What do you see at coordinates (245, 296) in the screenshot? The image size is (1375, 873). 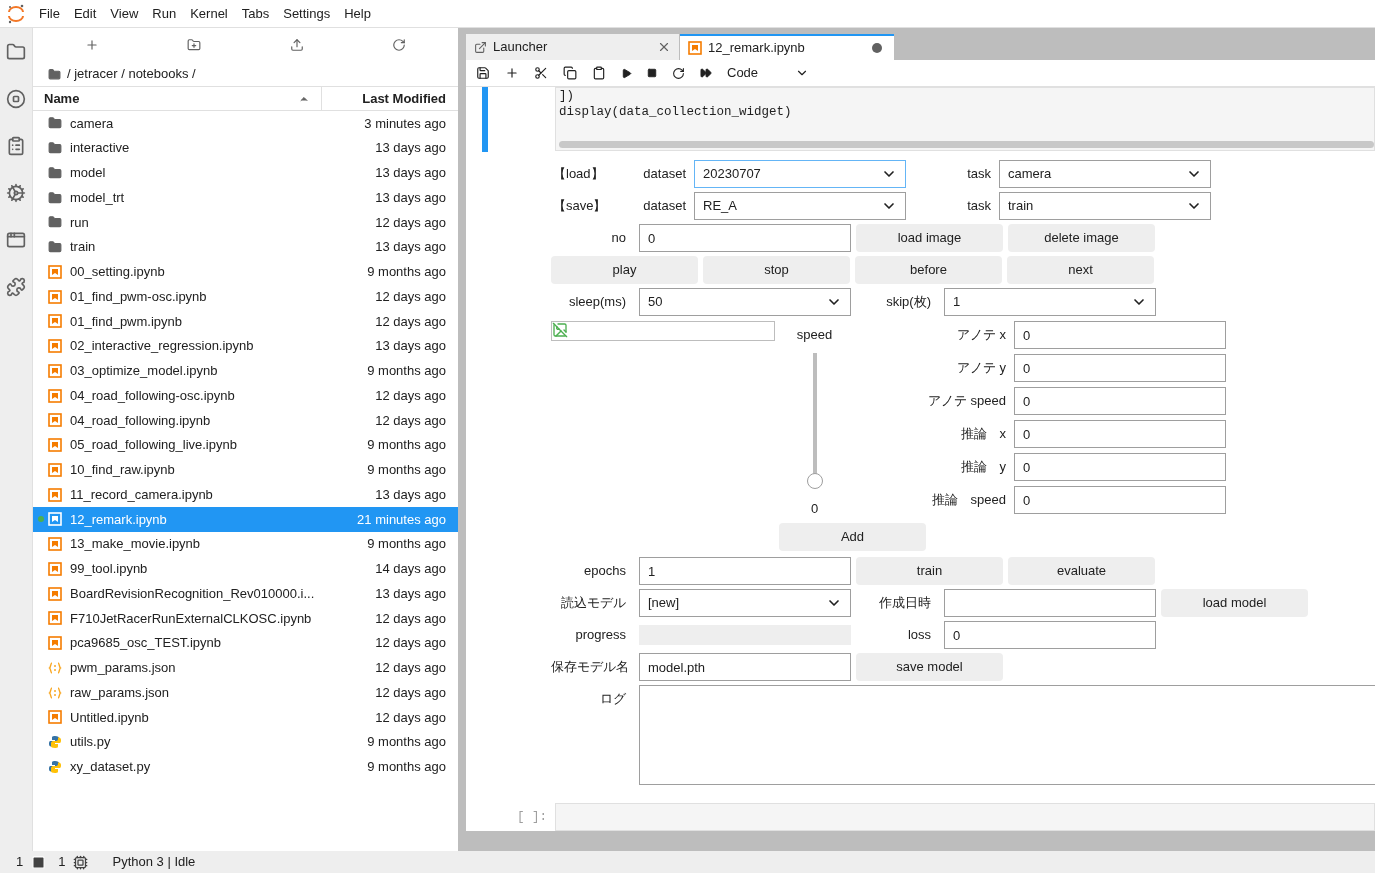 I see `file-row: 01_find_pwm-osc.ipynb 12 days ago` at bounding box center [245, 296].